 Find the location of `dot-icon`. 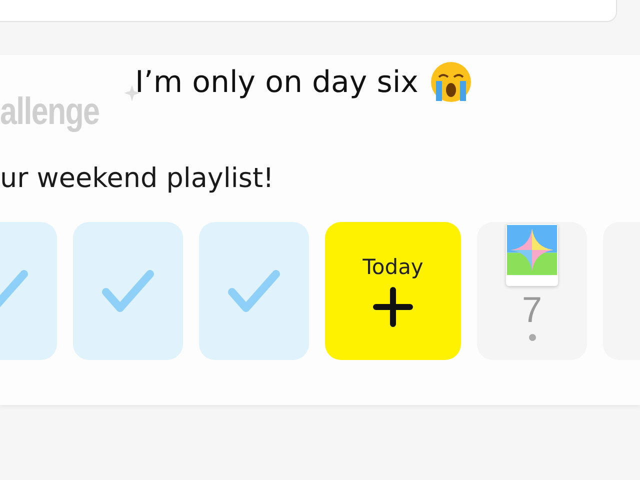

dot-icon is located at coordinates (532, 337).